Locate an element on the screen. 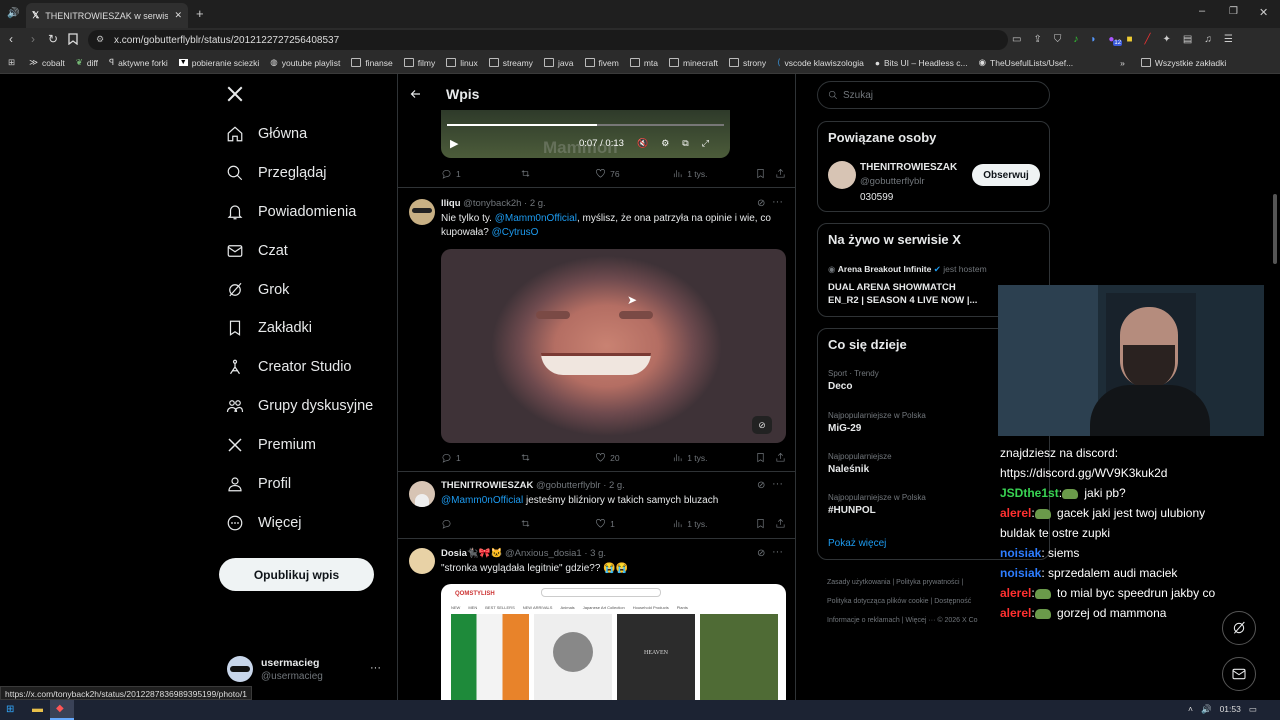  bookmark-folder: streamy is located at coordinates (510, 63).